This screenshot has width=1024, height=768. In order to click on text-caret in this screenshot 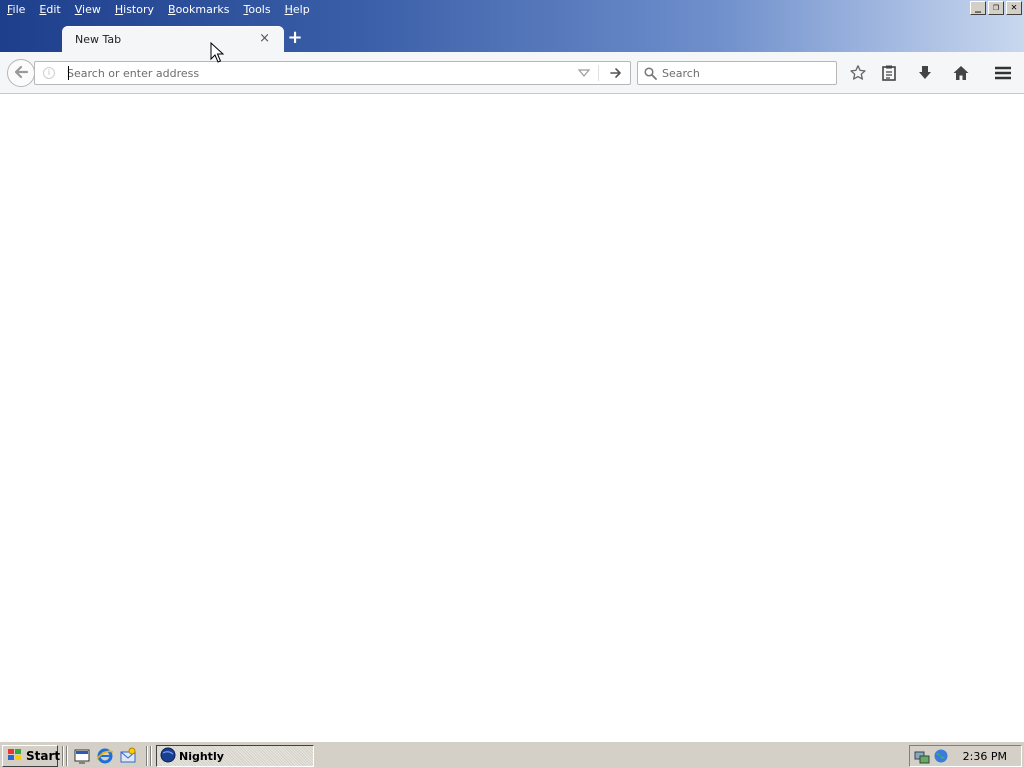, I will do `click(68, 73)`.